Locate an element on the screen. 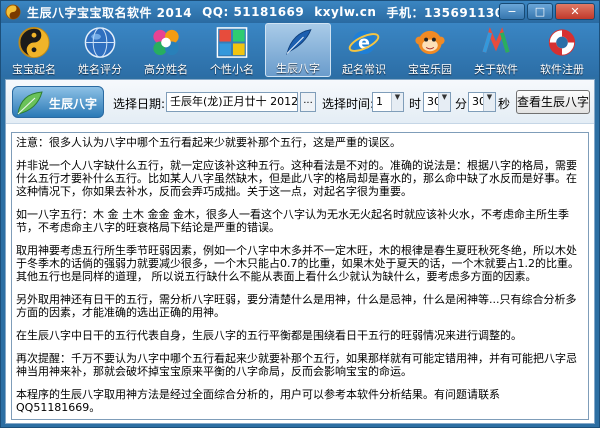 The height and width of the screenshot is (428, 600). tool-label: 宝宝乐园 is located at coordinates (430, 69).